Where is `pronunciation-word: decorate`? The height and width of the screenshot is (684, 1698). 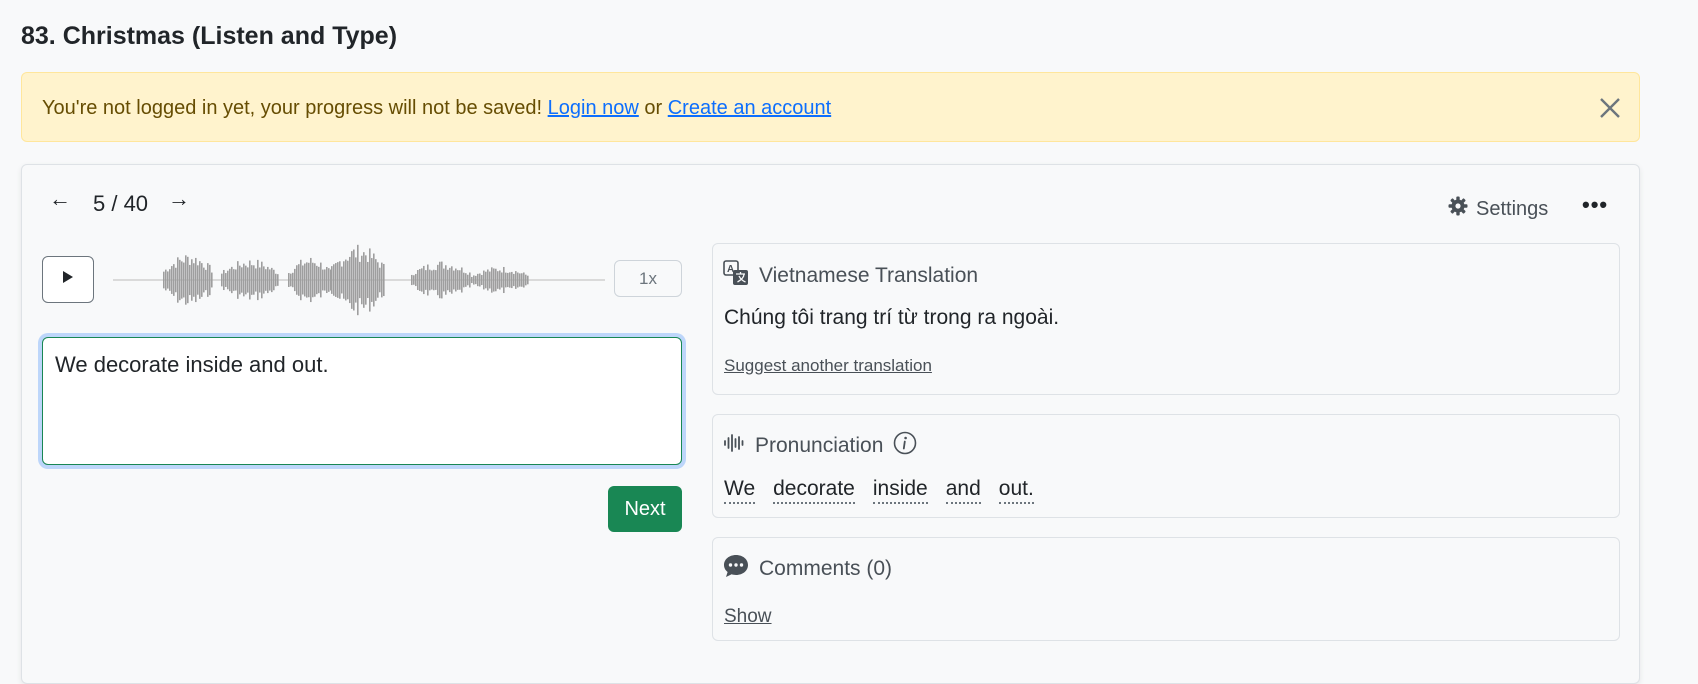
pronunciation-word: decorate is located at coordinates (814, 490).